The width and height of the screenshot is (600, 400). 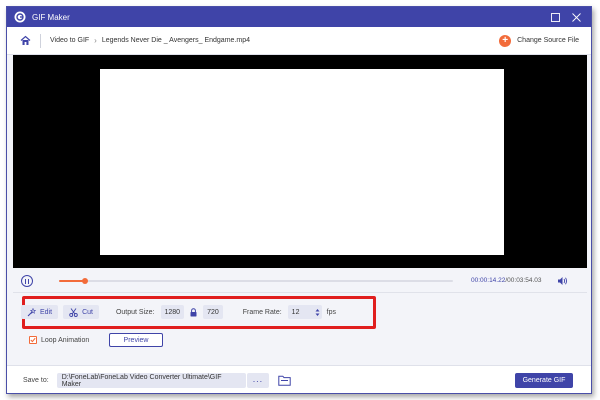 What do you see at coordinates (135, 312) in the screenshot?
I see `output-size-label: Output Size:` at bounding box center [135, 312].